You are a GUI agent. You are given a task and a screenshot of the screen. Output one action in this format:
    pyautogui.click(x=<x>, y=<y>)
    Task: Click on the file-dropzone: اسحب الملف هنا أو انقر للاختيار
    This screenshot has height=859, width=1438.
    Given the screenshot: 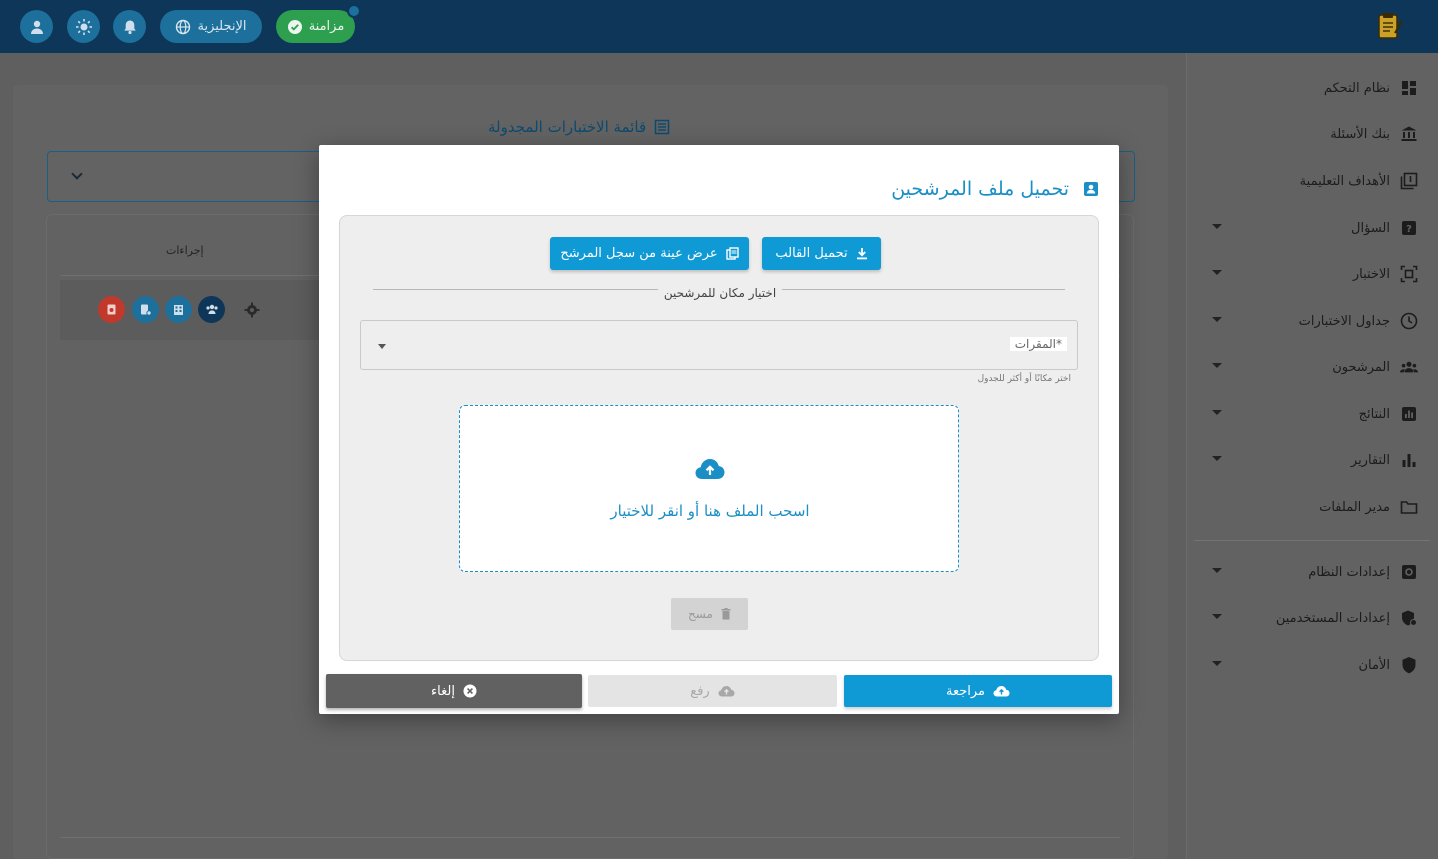 What is the action you would take?
    pyautogui.click(x=709, y=488)
    